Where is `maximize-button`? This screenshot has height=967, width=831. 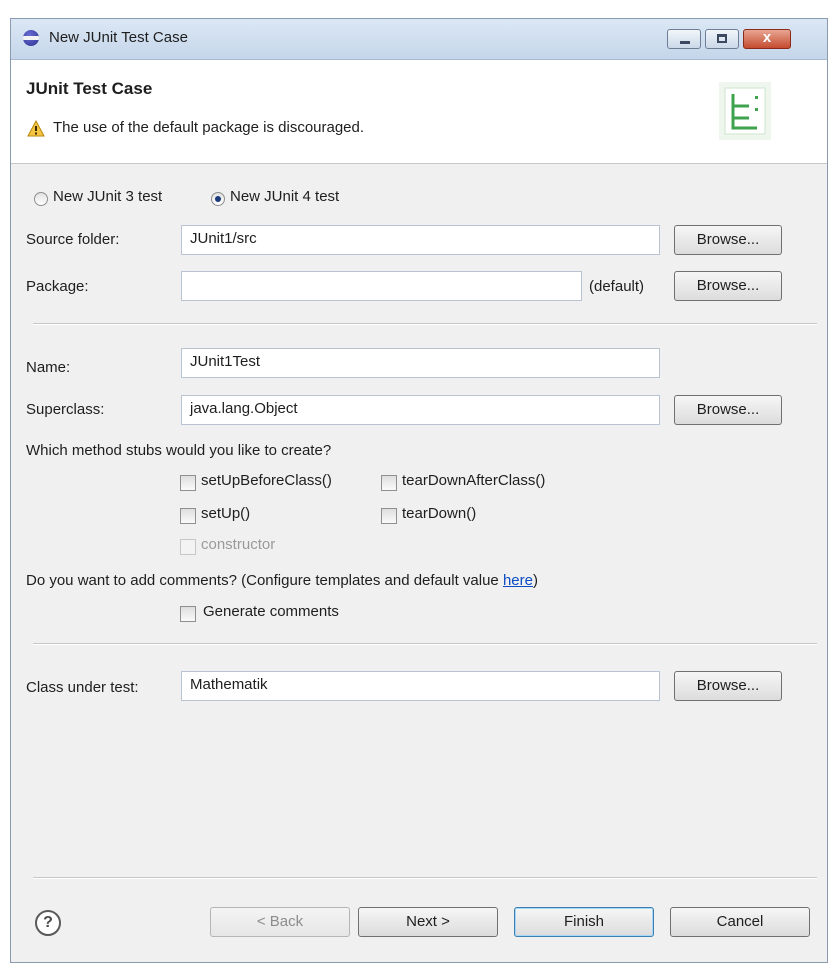 maximize-button is located at coordinates (722, 39).